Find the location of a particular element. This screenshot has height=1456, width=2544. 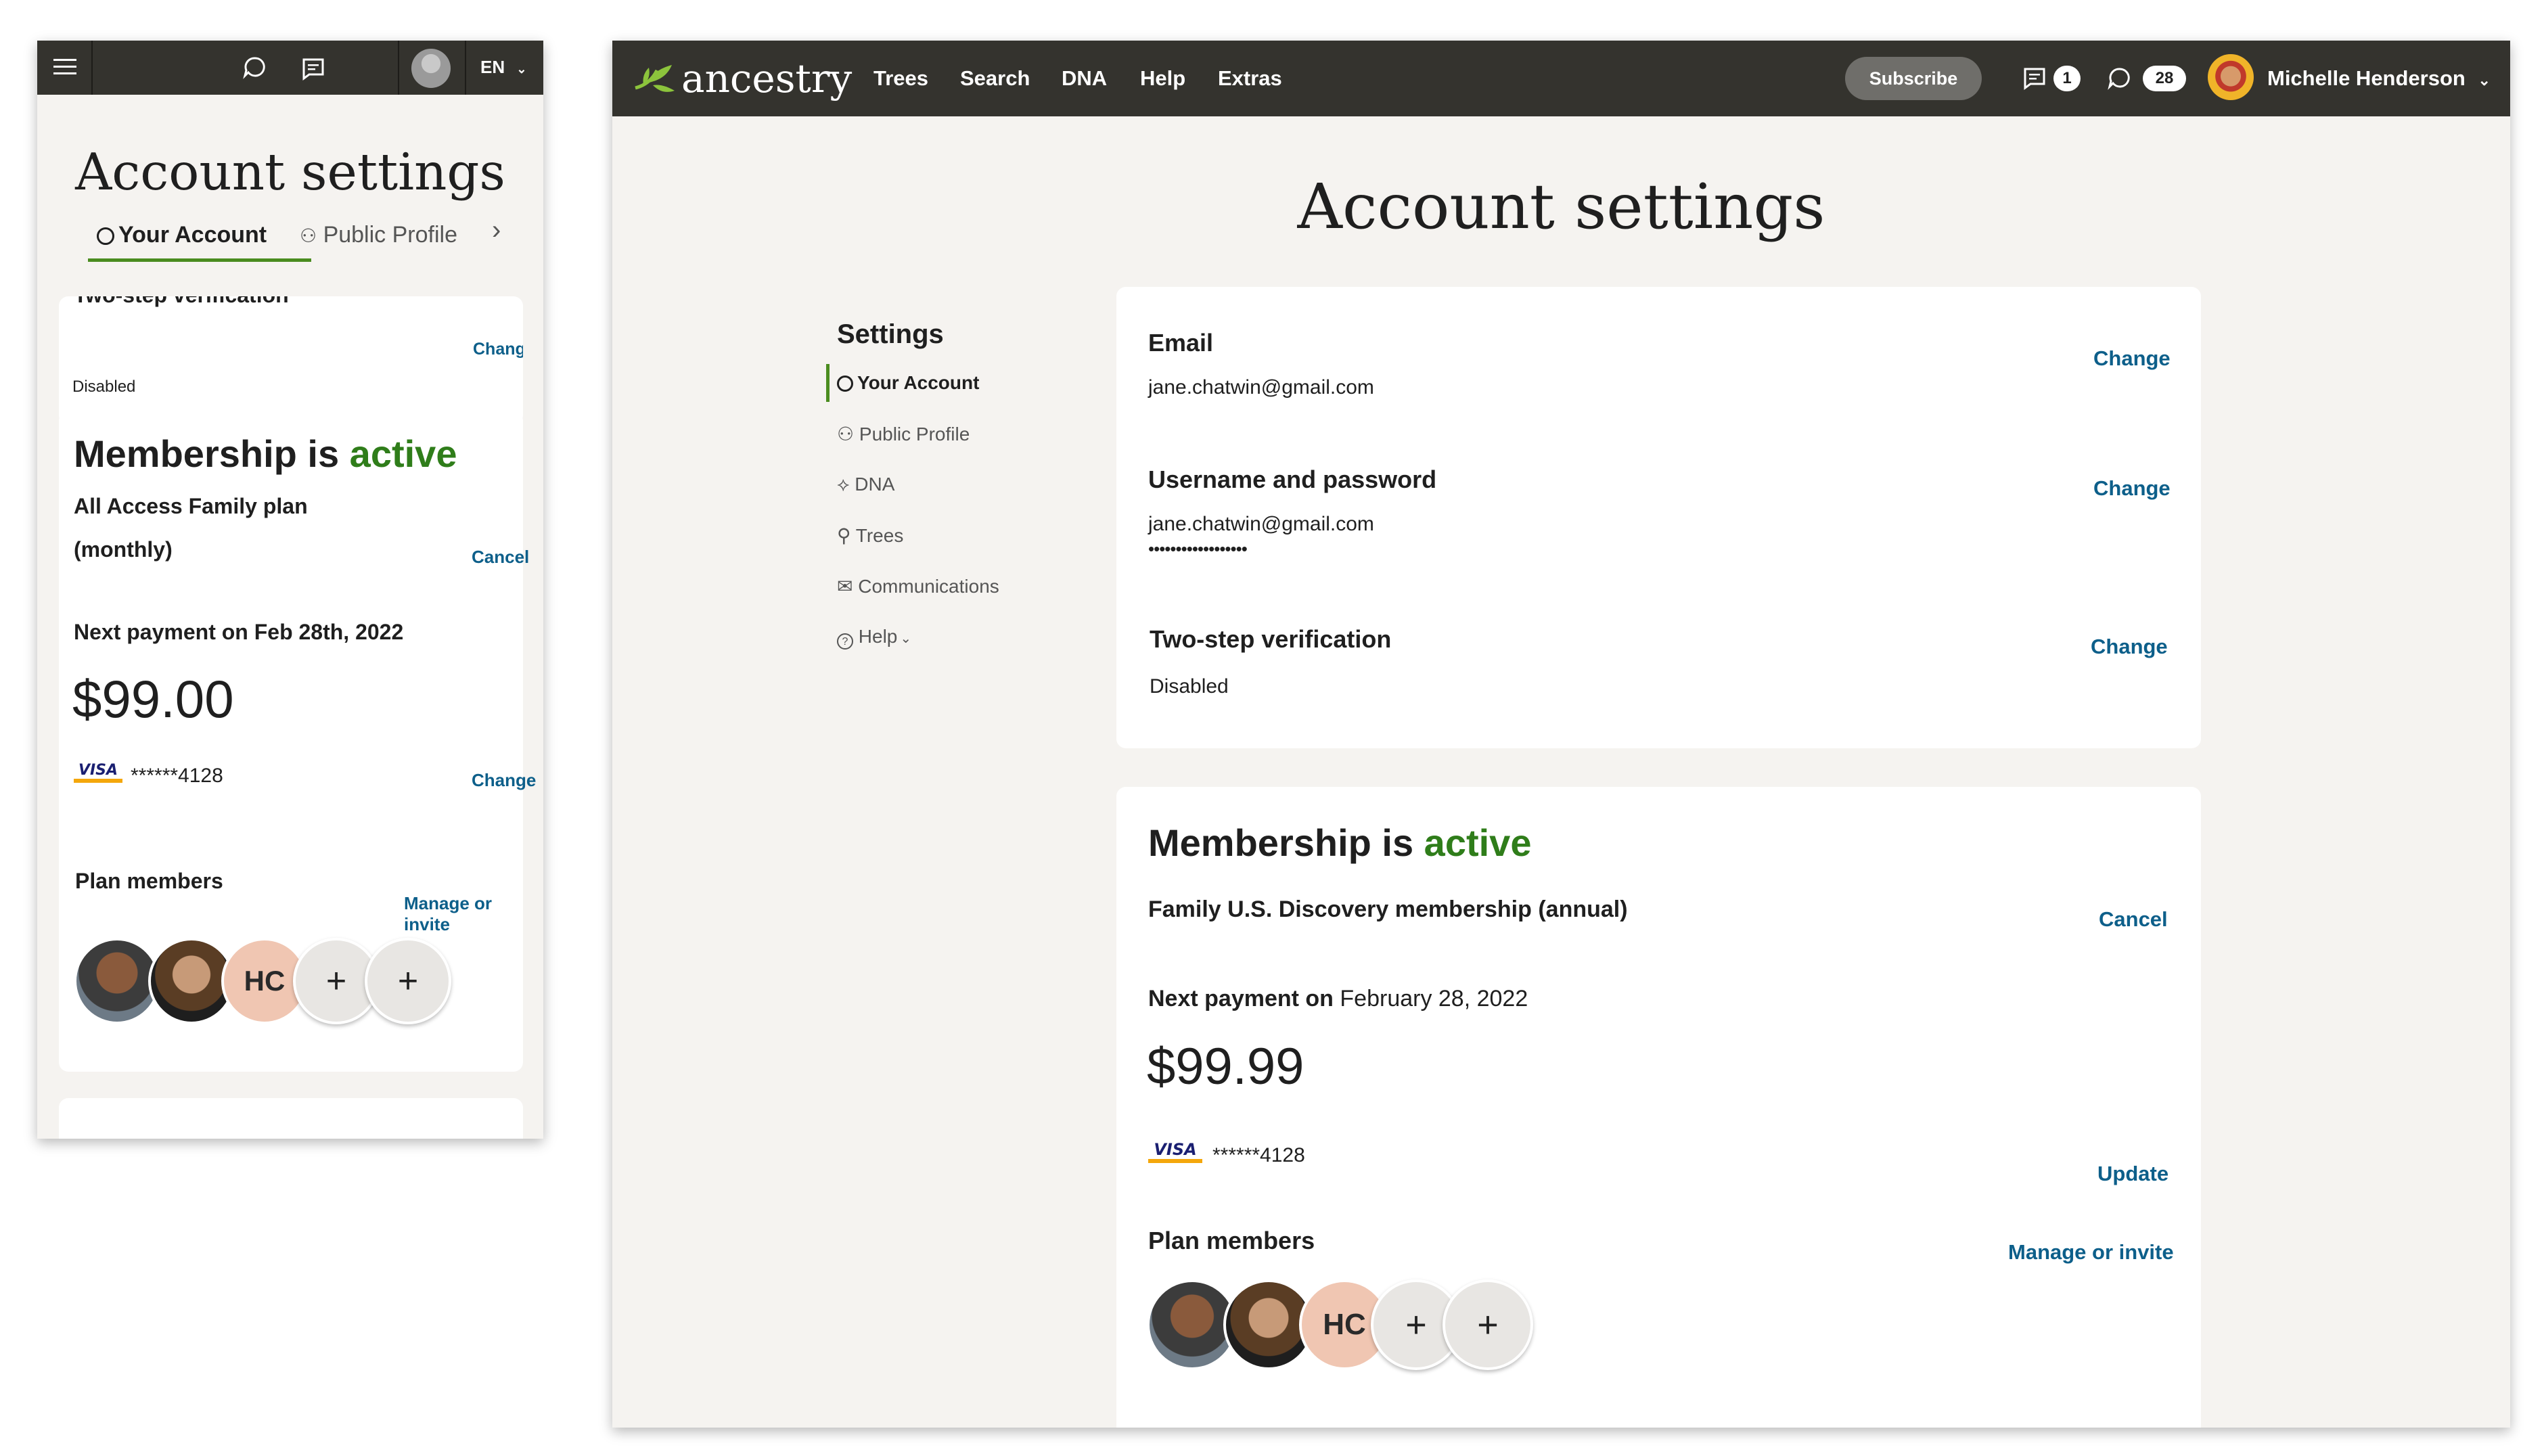

sidebar-item-public-profile: ⚇ Public Profile is located at coordinates (903, 434).